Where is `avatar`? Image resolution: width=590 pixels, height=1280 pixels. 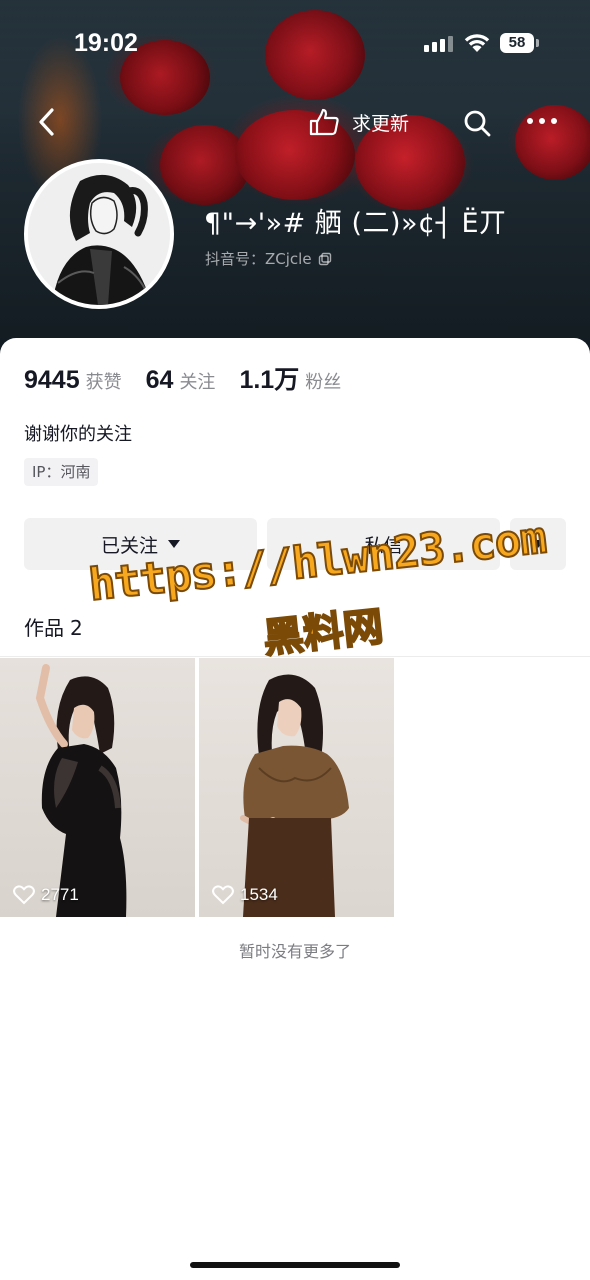 avatar is located at coordinates (99, 234).